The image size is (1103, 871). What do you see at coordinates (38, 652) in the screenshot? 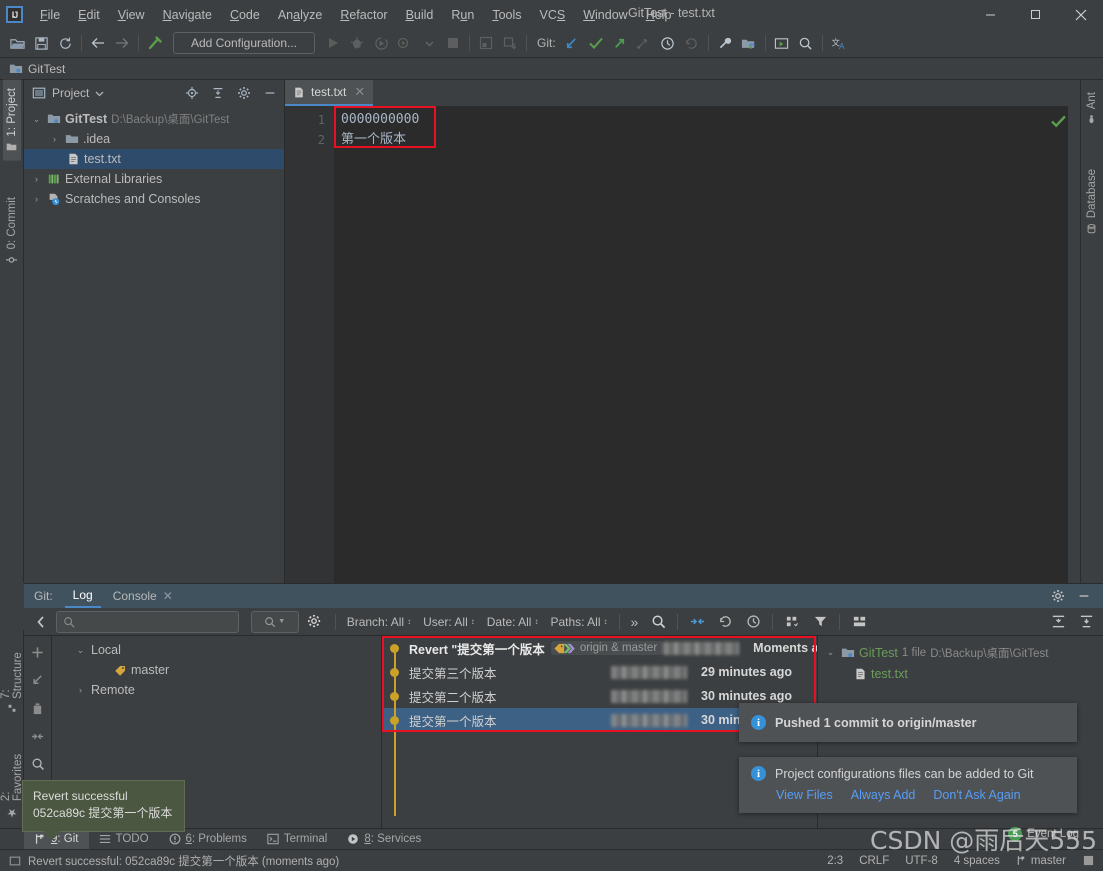
I see `add-icon` at bounding box center [38, 652].